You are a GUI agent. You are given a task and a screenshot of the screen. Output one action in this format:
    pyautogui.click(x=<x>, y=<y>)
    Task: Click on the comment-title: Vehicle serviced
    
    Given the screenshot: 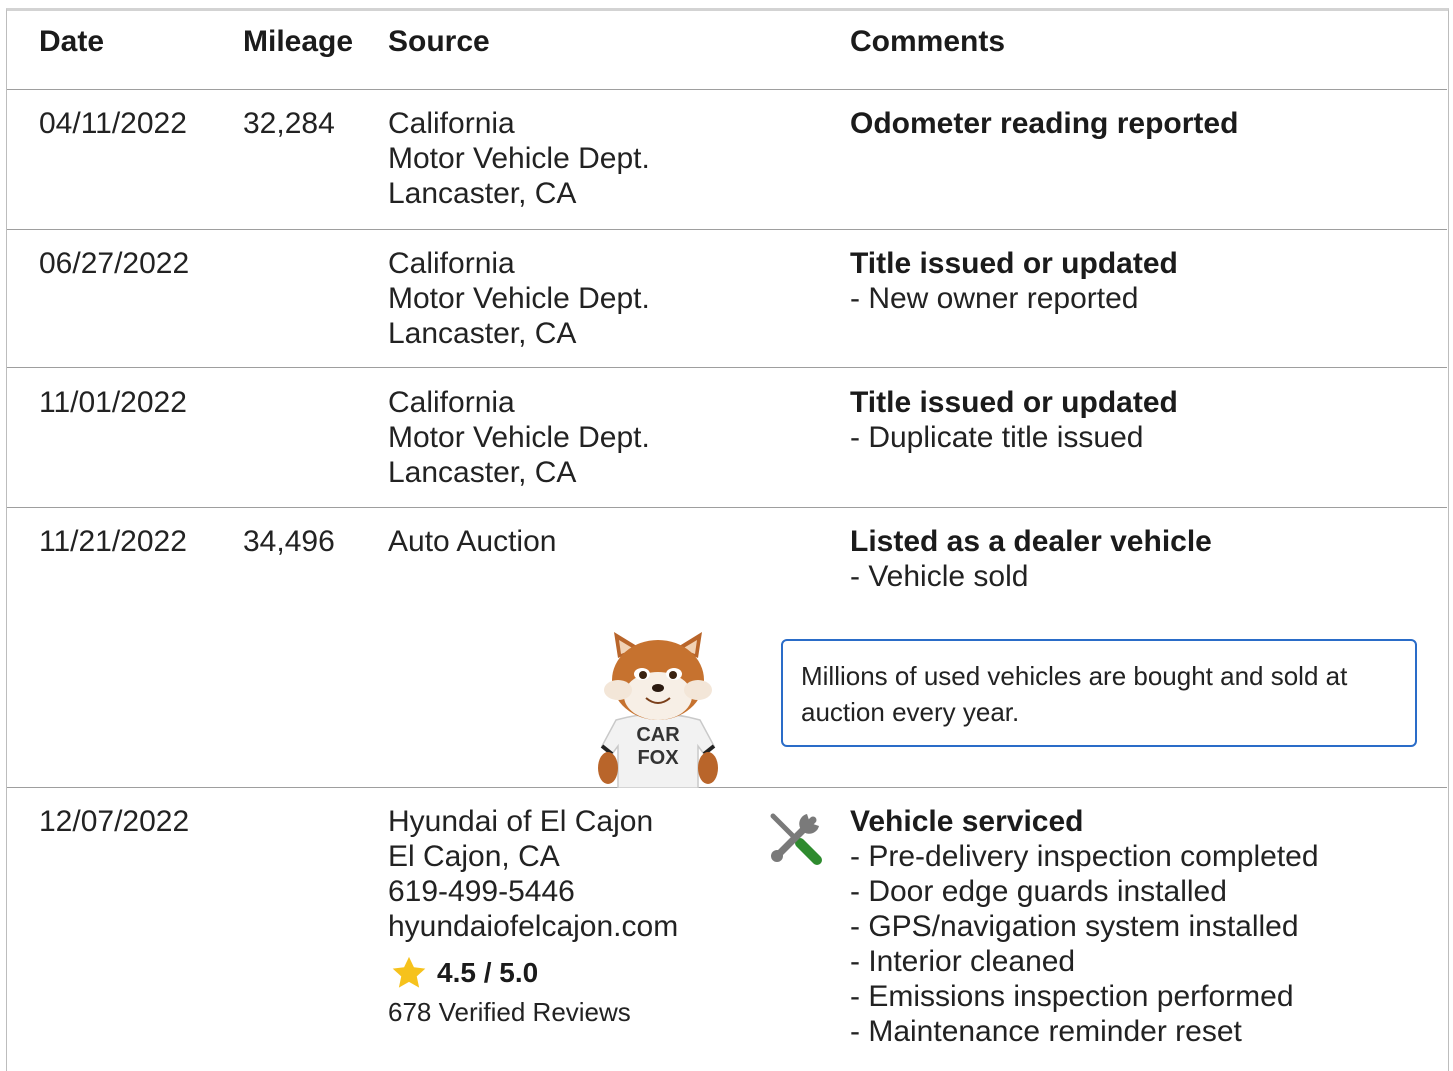 What is the action you would take?
    pyautogui.click(x=967, y=821)
    